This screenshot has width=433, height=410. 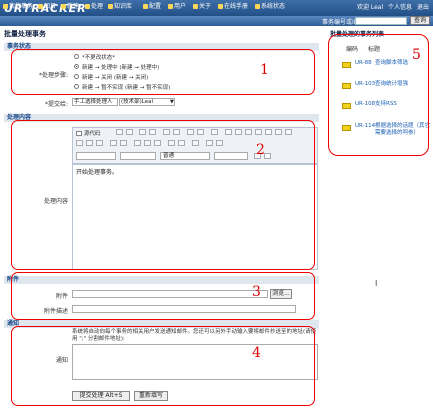 What do you see at coordinates (95, 102) in the screenshot?
I see `assignee-mode-select: 手工选择处理人` at bounding box center [95, 102].